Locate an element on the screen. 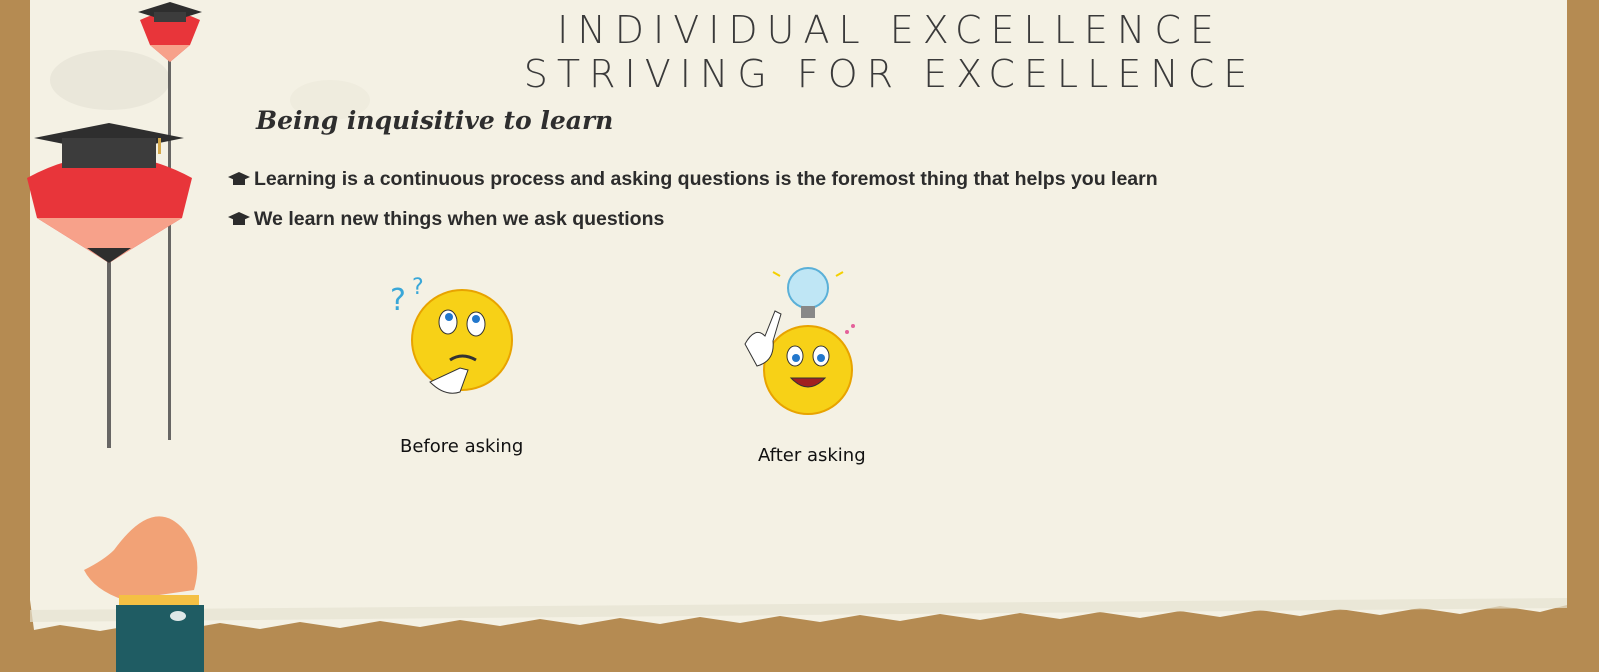 Image resolution: width=1599 pixels, height=672 pixels. page-title-line-2: STRIVING FOR EXCELLENCE is located at coordinates (890, 74).